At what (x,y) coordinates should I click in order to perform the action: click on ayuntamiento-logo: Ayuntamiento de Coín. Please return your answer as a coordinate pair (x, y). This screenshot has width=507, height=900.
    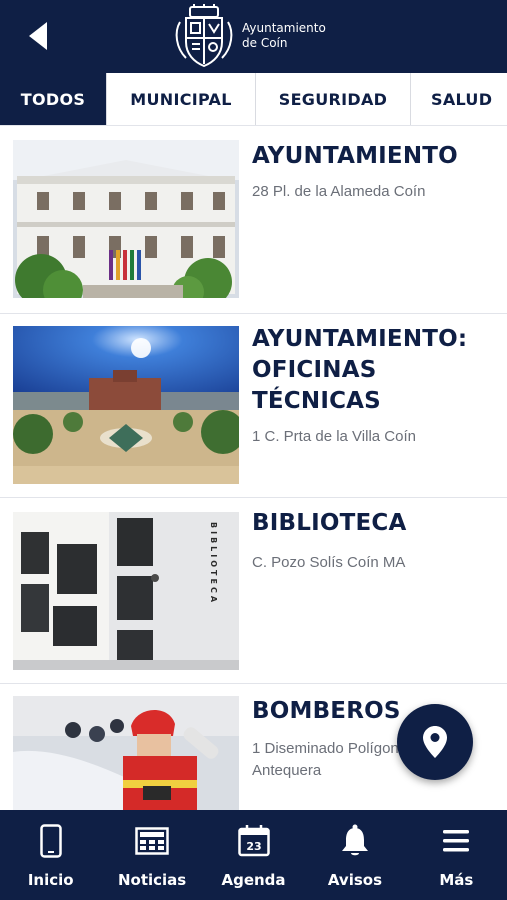
    Looking at the image, I should click on (249, 36).